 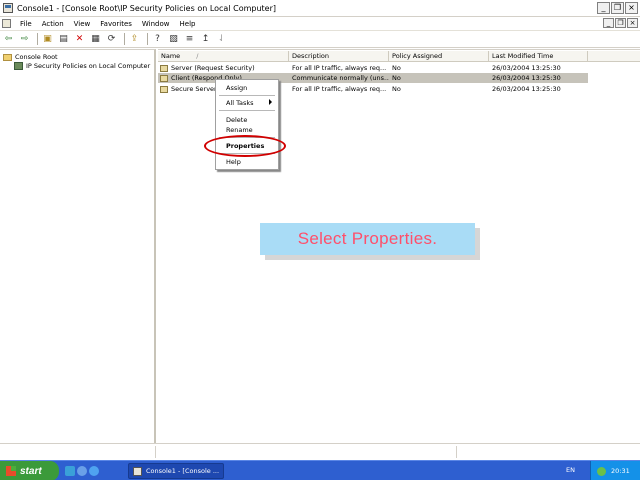 I want to click on child-minimize-button: _, so click(x=608, y=23).